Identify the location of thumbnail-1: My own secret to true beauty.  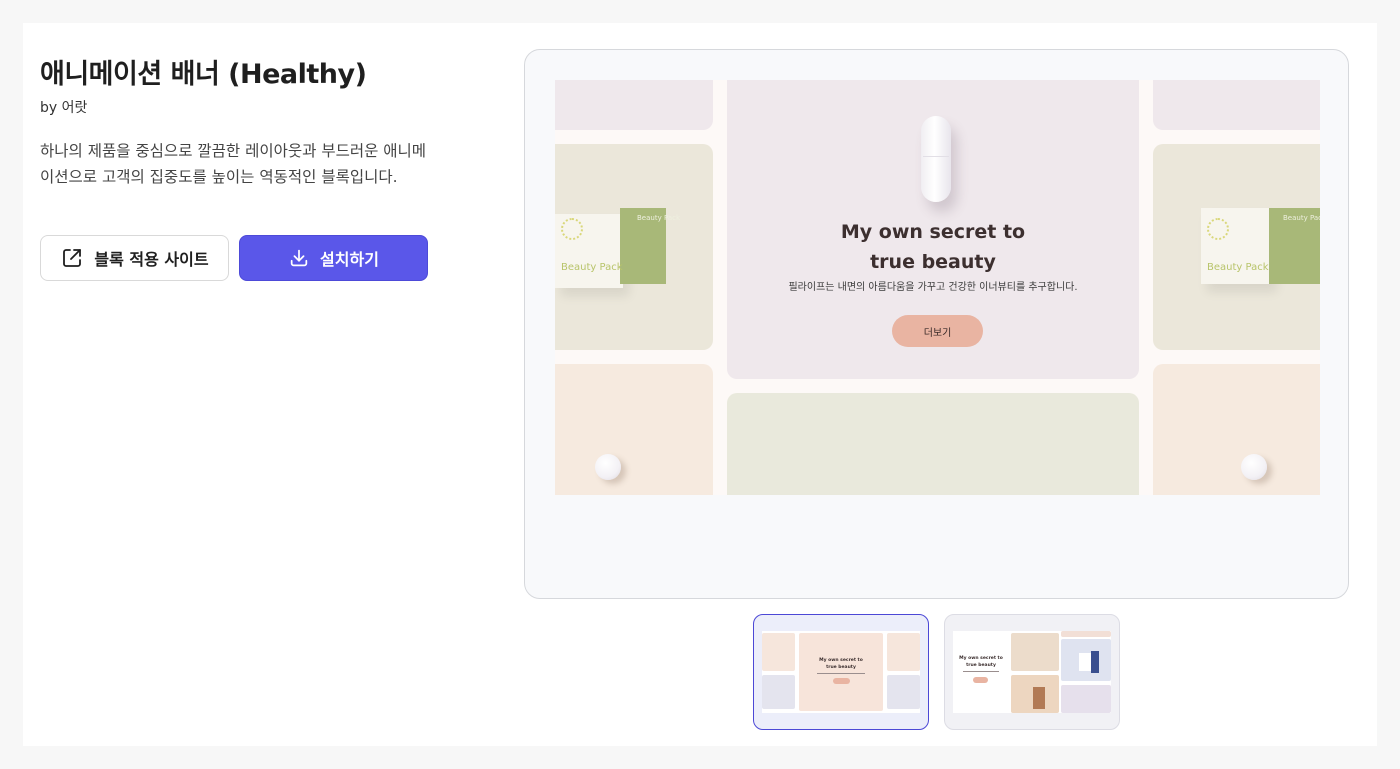
(841, 672).